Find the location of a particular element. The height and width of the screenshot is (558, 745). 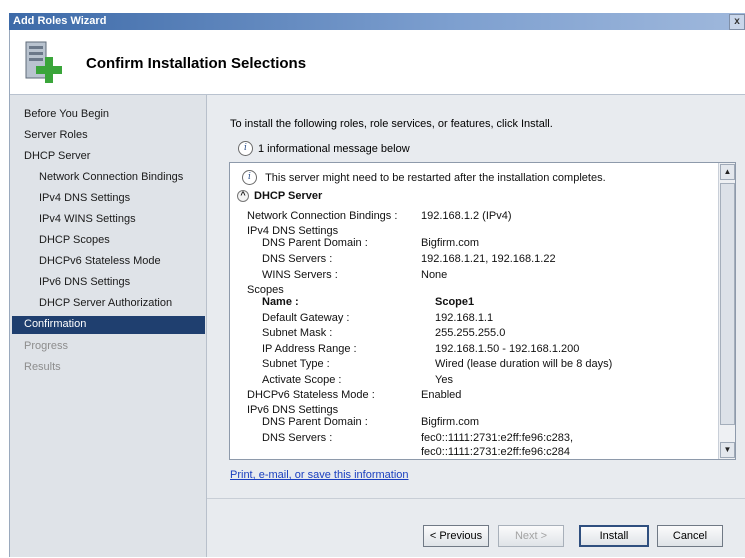

nav-item-ipv4-wins: IPv4 WINS Settings is located at coordinates (87, 219).